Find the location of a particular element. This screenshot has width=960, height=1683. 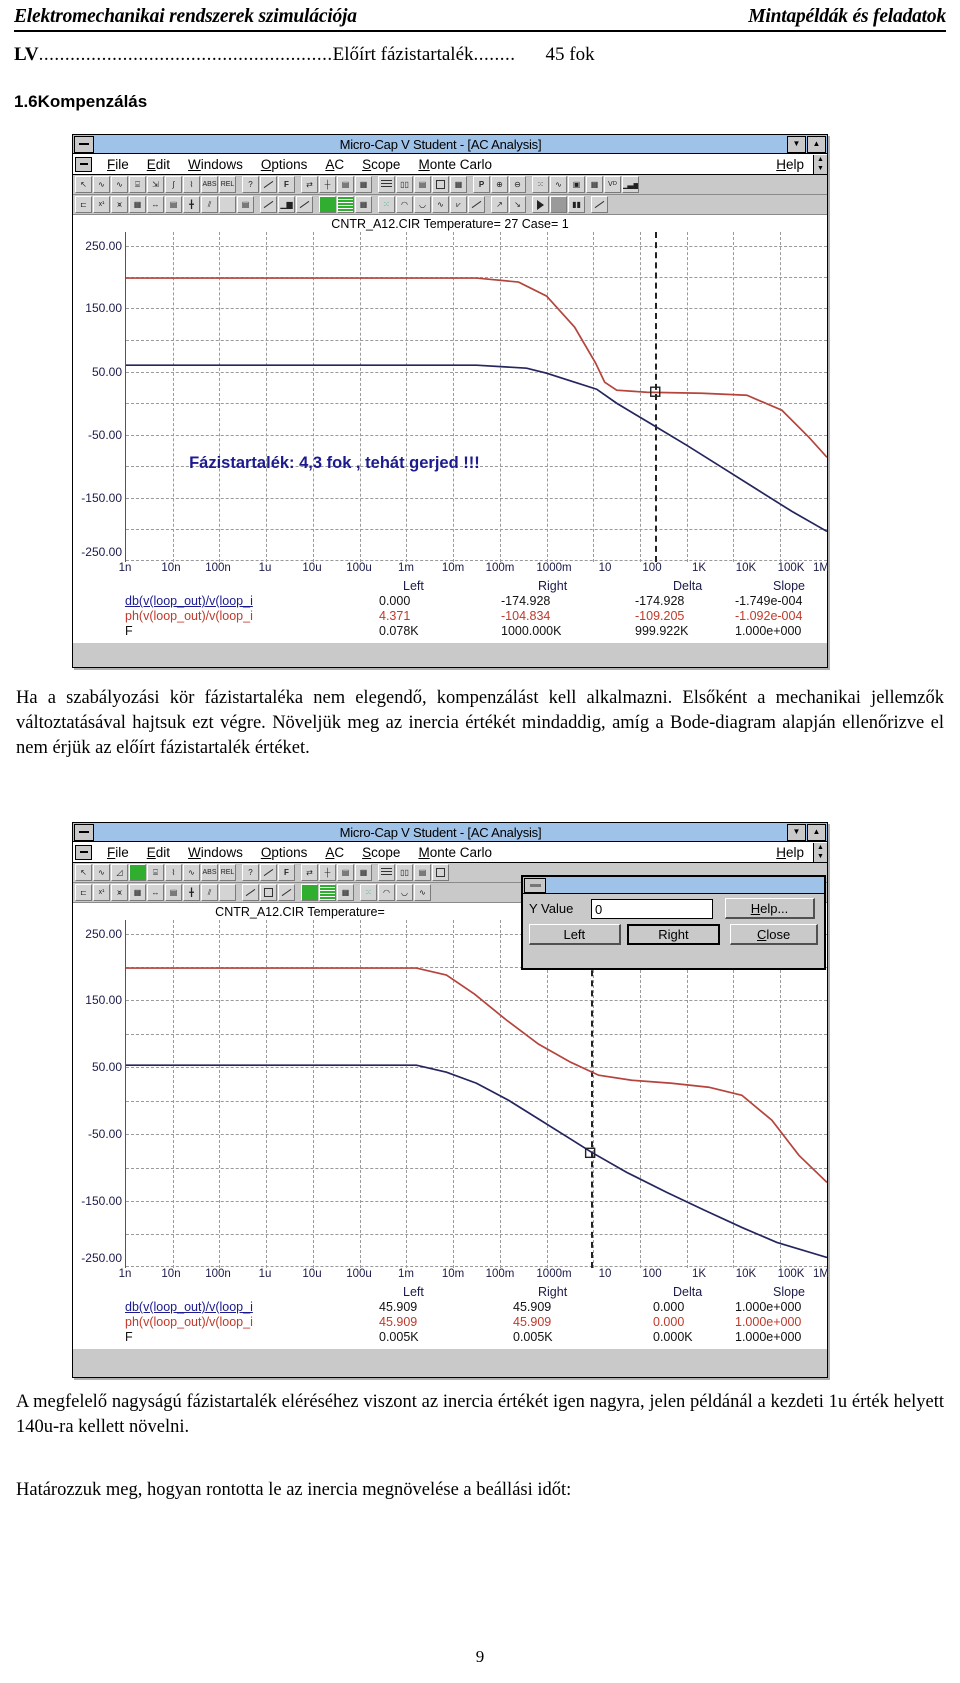

minimize-icon is located at coordinates (84, 144).